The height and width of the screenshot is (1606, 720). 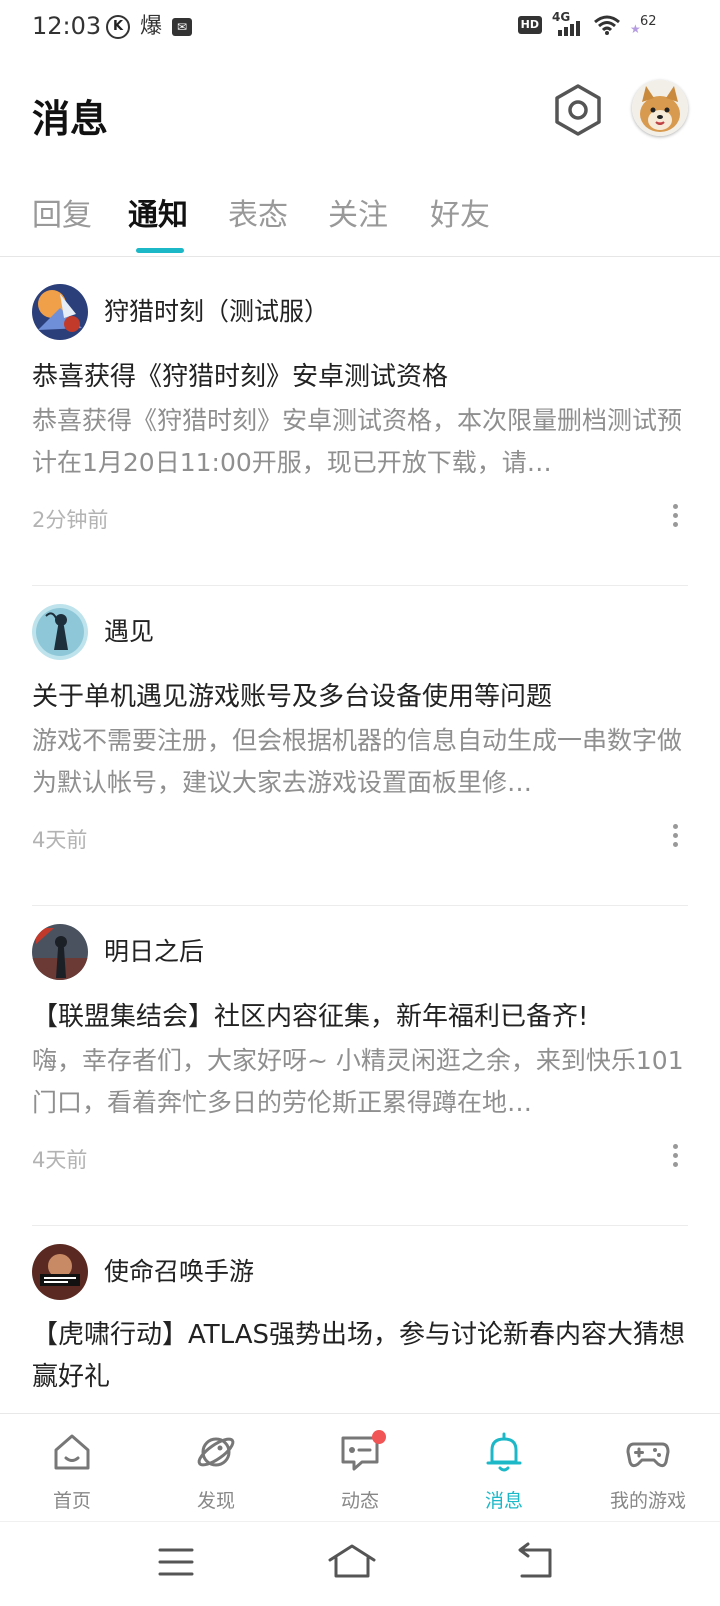 I want to click on nav-feed: 动态, so click(x=360, y=1468).